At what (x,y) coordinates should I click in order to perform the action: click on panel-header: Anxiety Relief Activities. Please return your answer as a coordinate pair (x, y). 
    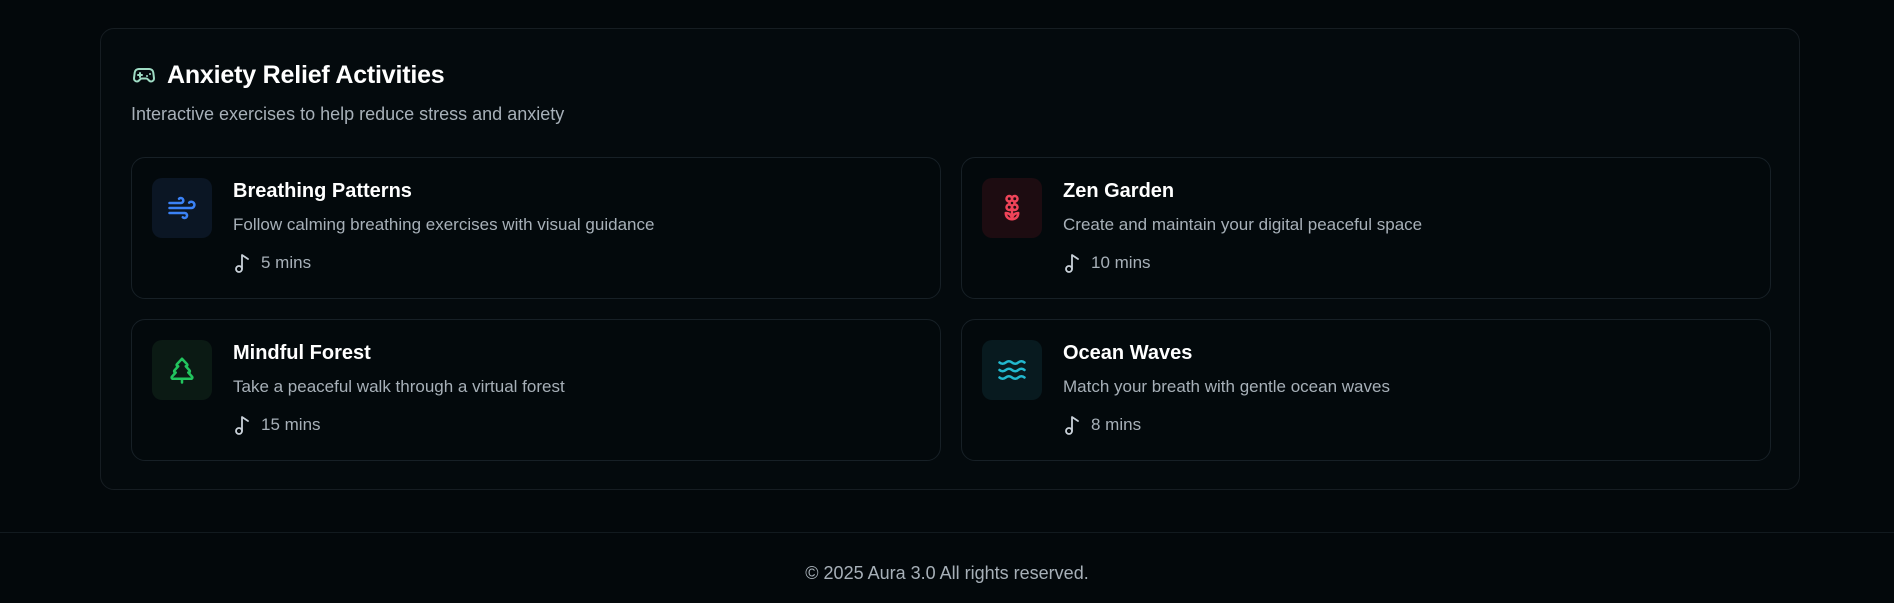
    Looking at the image, I should click on (288, 75).